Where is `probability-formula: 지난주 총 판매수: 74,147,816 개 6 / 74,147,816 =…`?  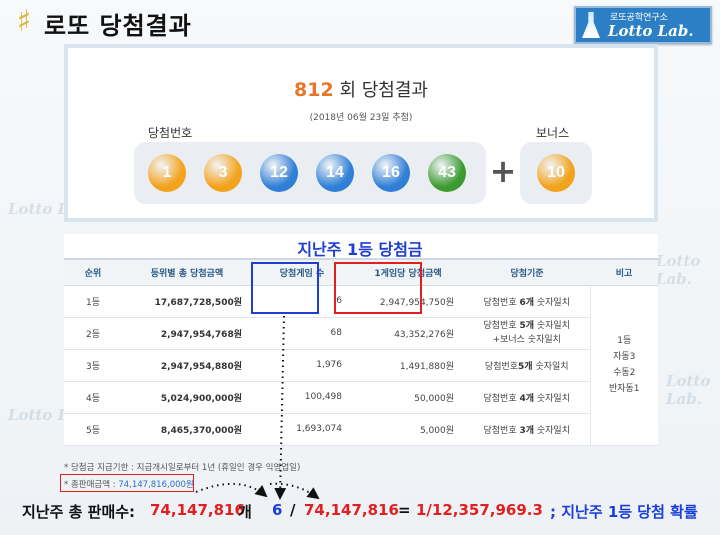 probability-formula: 지난주 총 판매수: 74,147,816 개 6 / 74,147,816 =… is located at coordinates (360, 514).